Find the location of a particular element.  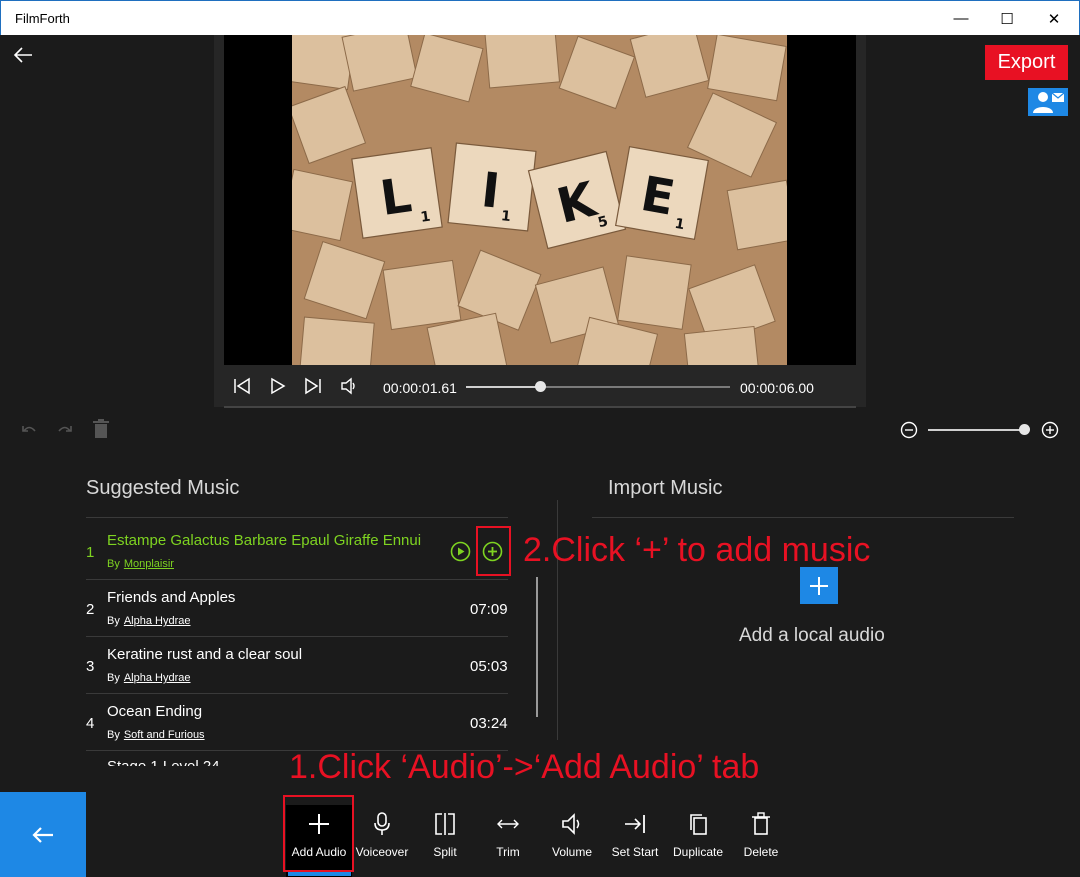

annotation-step-1: 1.Click ‘Audio’->‘Add Audio’ tab is located at coordinates (524, 767).